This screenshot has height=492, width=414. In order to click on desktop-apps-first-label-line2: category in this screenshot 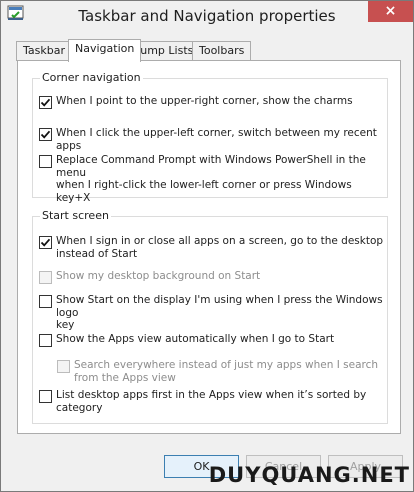, I will do `click(79, 407)`.